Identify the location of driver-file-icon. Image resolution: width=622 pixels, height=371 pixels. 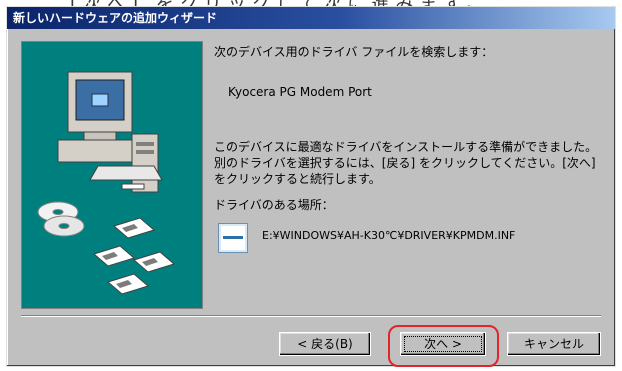
(233, 238).